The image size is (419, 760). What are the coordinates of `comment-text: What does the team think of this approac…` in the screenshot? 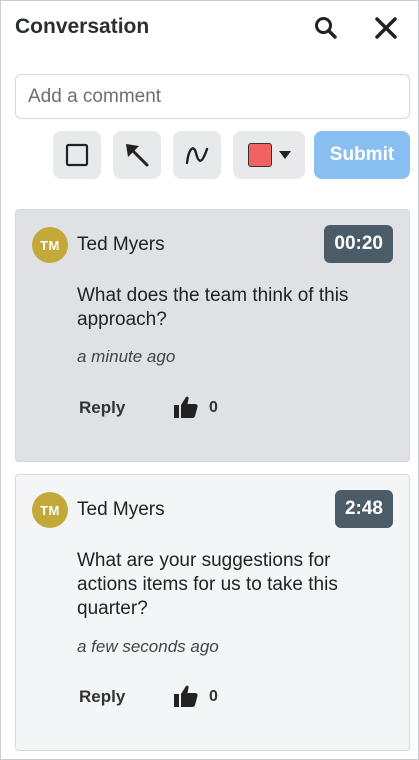 It's located at (213, 307).